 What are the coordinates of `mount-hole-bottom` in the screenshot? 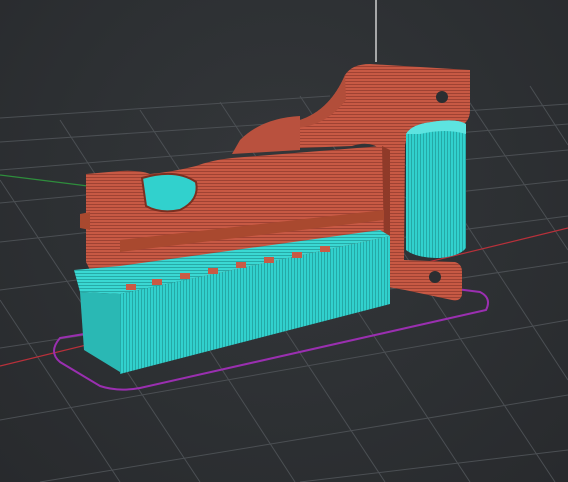 It's located at (435, 277).